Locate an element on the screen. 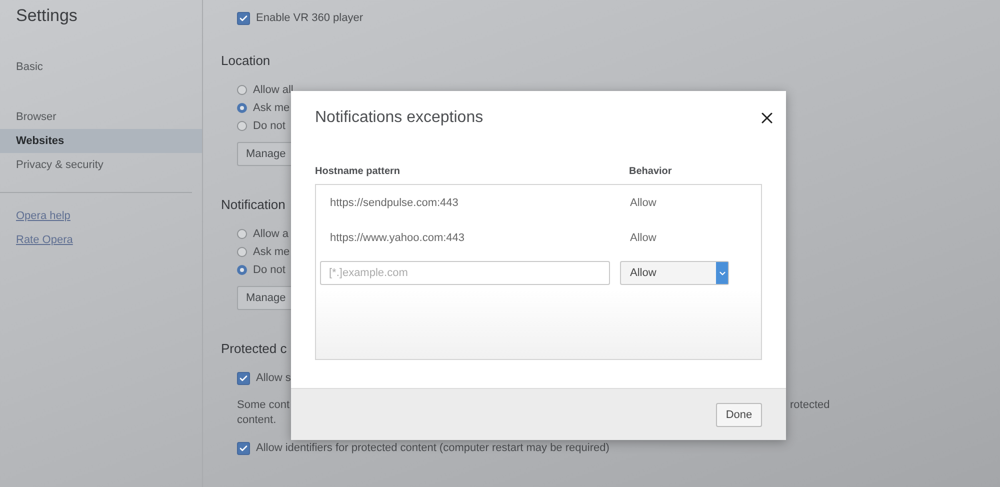 This screenshot has width=1000, height=487. column-header: Behavior is located at coordinates (651, 172).